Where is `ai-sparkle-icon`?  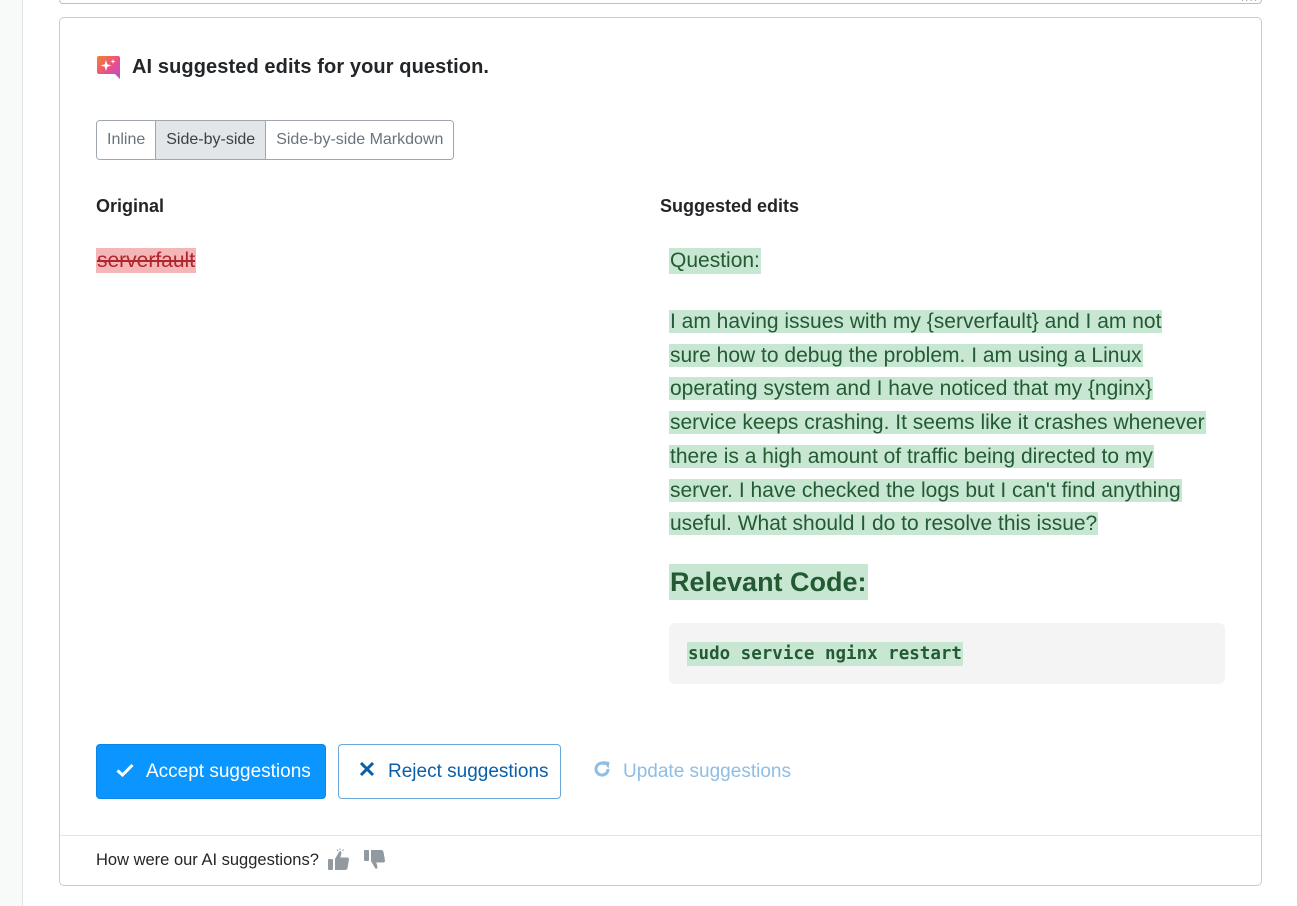 ai-sparkle-icon is located at coordinates (108, 67).